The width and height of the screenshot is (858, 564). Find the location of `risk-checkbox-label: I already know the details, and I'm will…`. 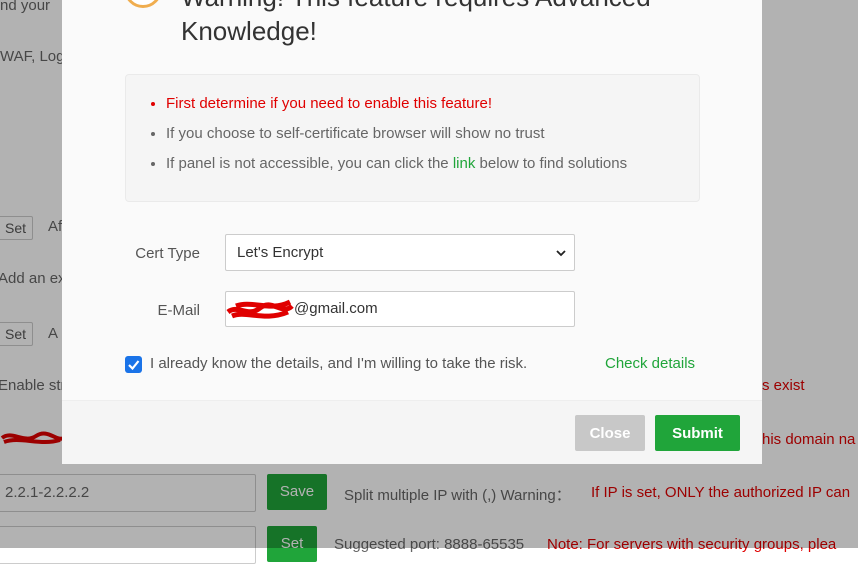

risk-checkbox-label: I already know the details, and I'm will… is located at coordinates (338, 363).